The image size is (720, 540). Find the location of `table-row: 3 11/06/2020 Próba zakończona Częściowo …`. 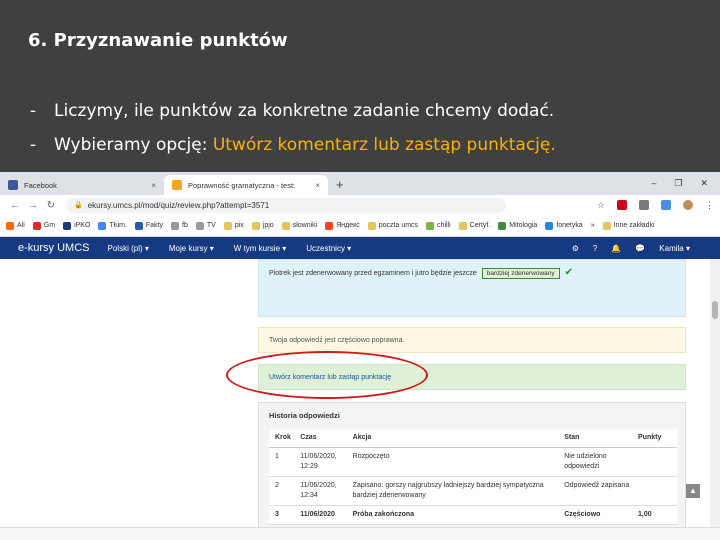

table-row: 3 11/06/2020 Próba zakończona Częściowo … is located at coordinates (473, 515).